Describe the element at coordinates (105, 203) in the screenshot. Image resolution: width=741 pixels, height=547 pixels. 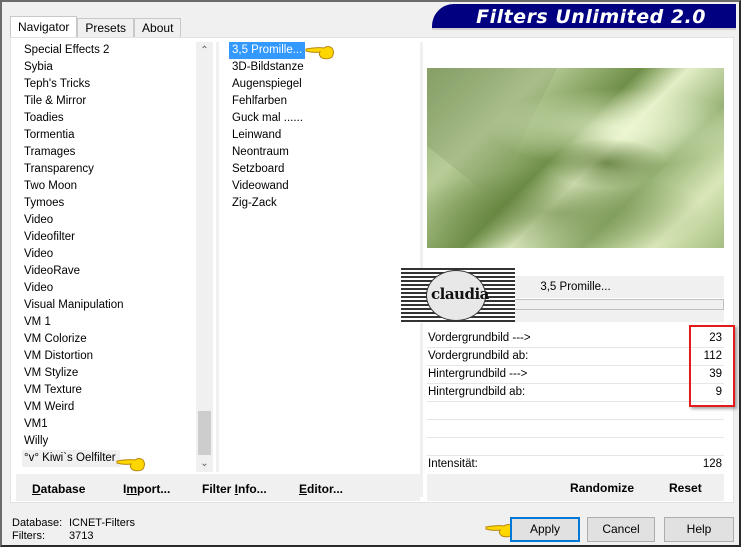
I see `category-item: Tymoes` at that location.